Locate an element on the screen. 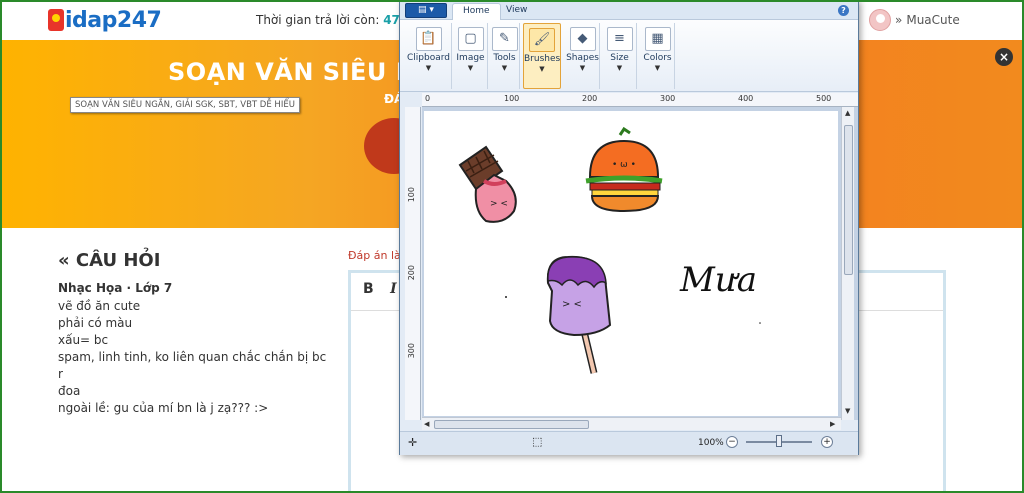 Image resolution: width=1024 pixels, height=493 pixels. tab-home: Home is located at coordinates (476, 11).